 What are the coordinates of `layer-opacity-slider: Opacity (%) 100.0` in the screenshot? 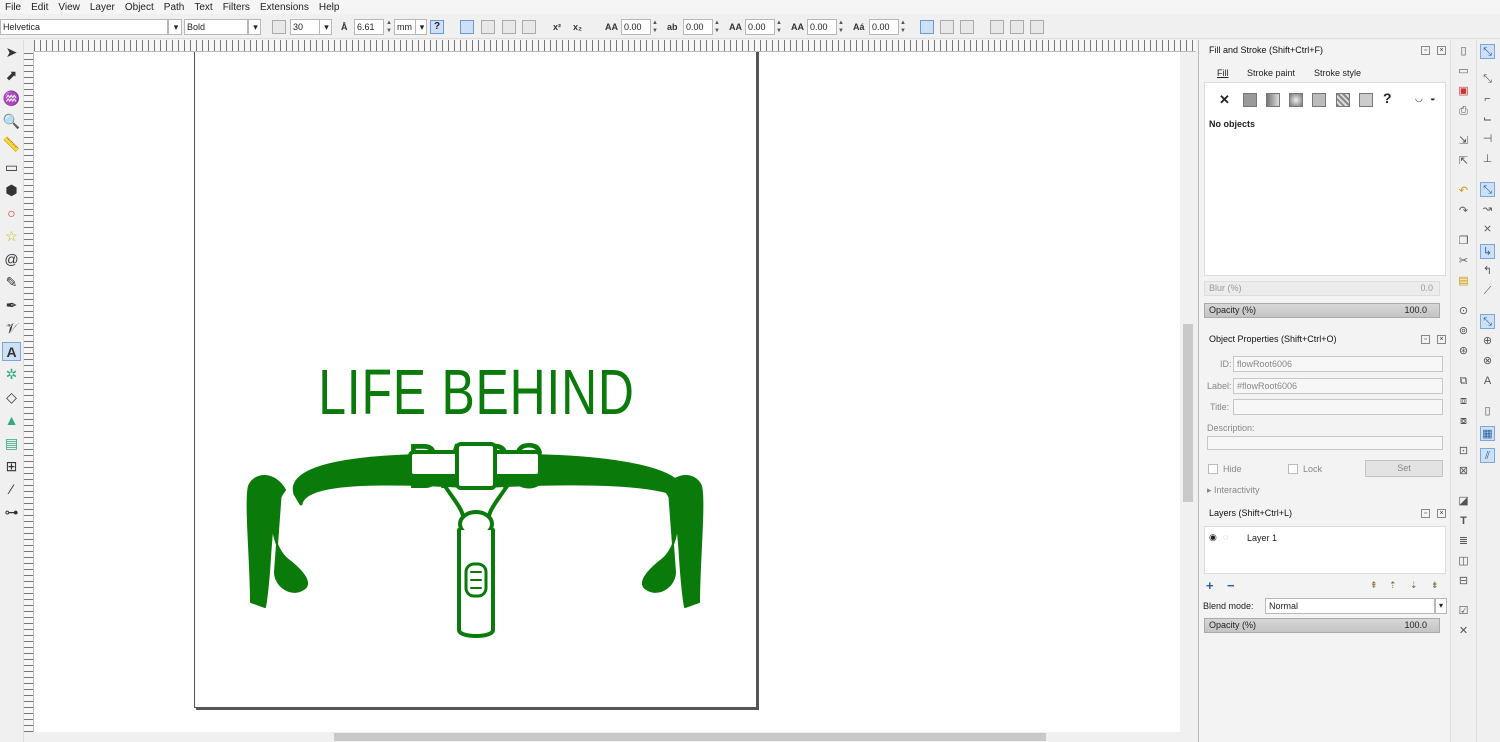 It's located at (1322, 625).